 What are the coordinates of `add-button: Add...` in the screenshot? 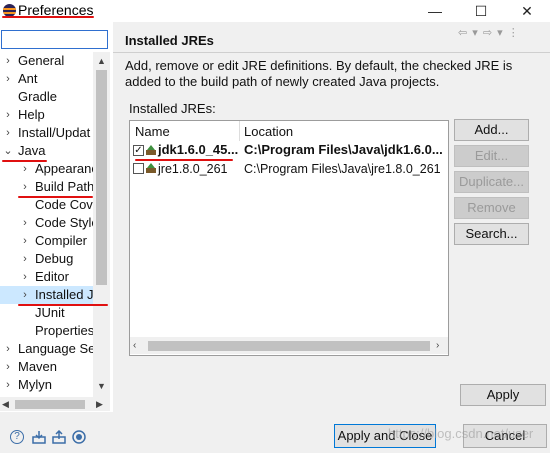 It's located at (491, 130).